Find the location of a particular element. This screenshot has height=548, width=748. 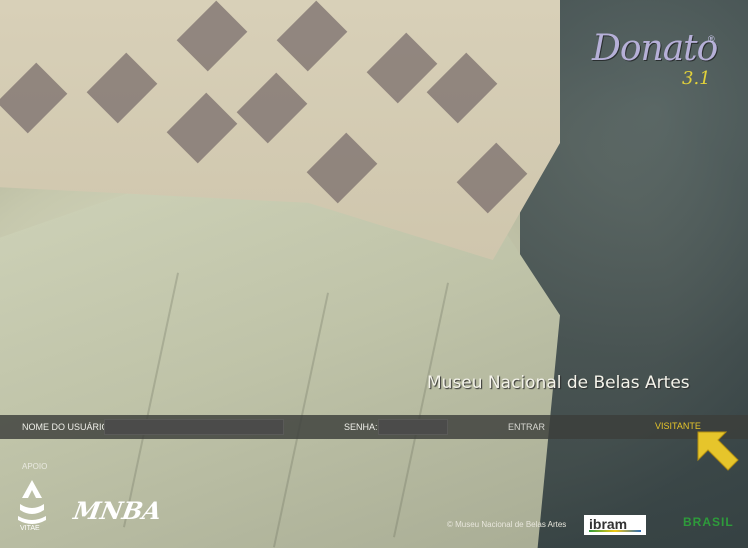

username-input is located at coordinates (194, 427).